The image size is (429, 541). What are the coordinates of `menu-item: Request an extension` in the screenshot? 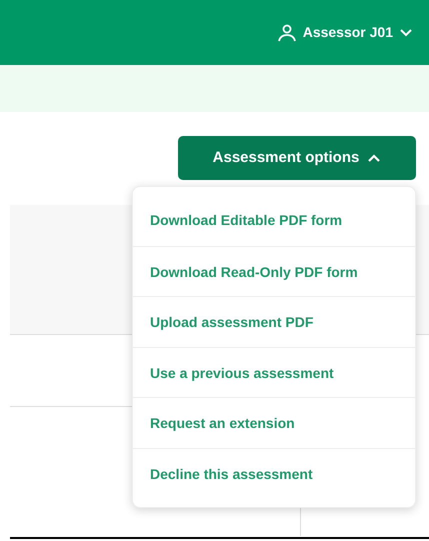 It's located at (274, 422).